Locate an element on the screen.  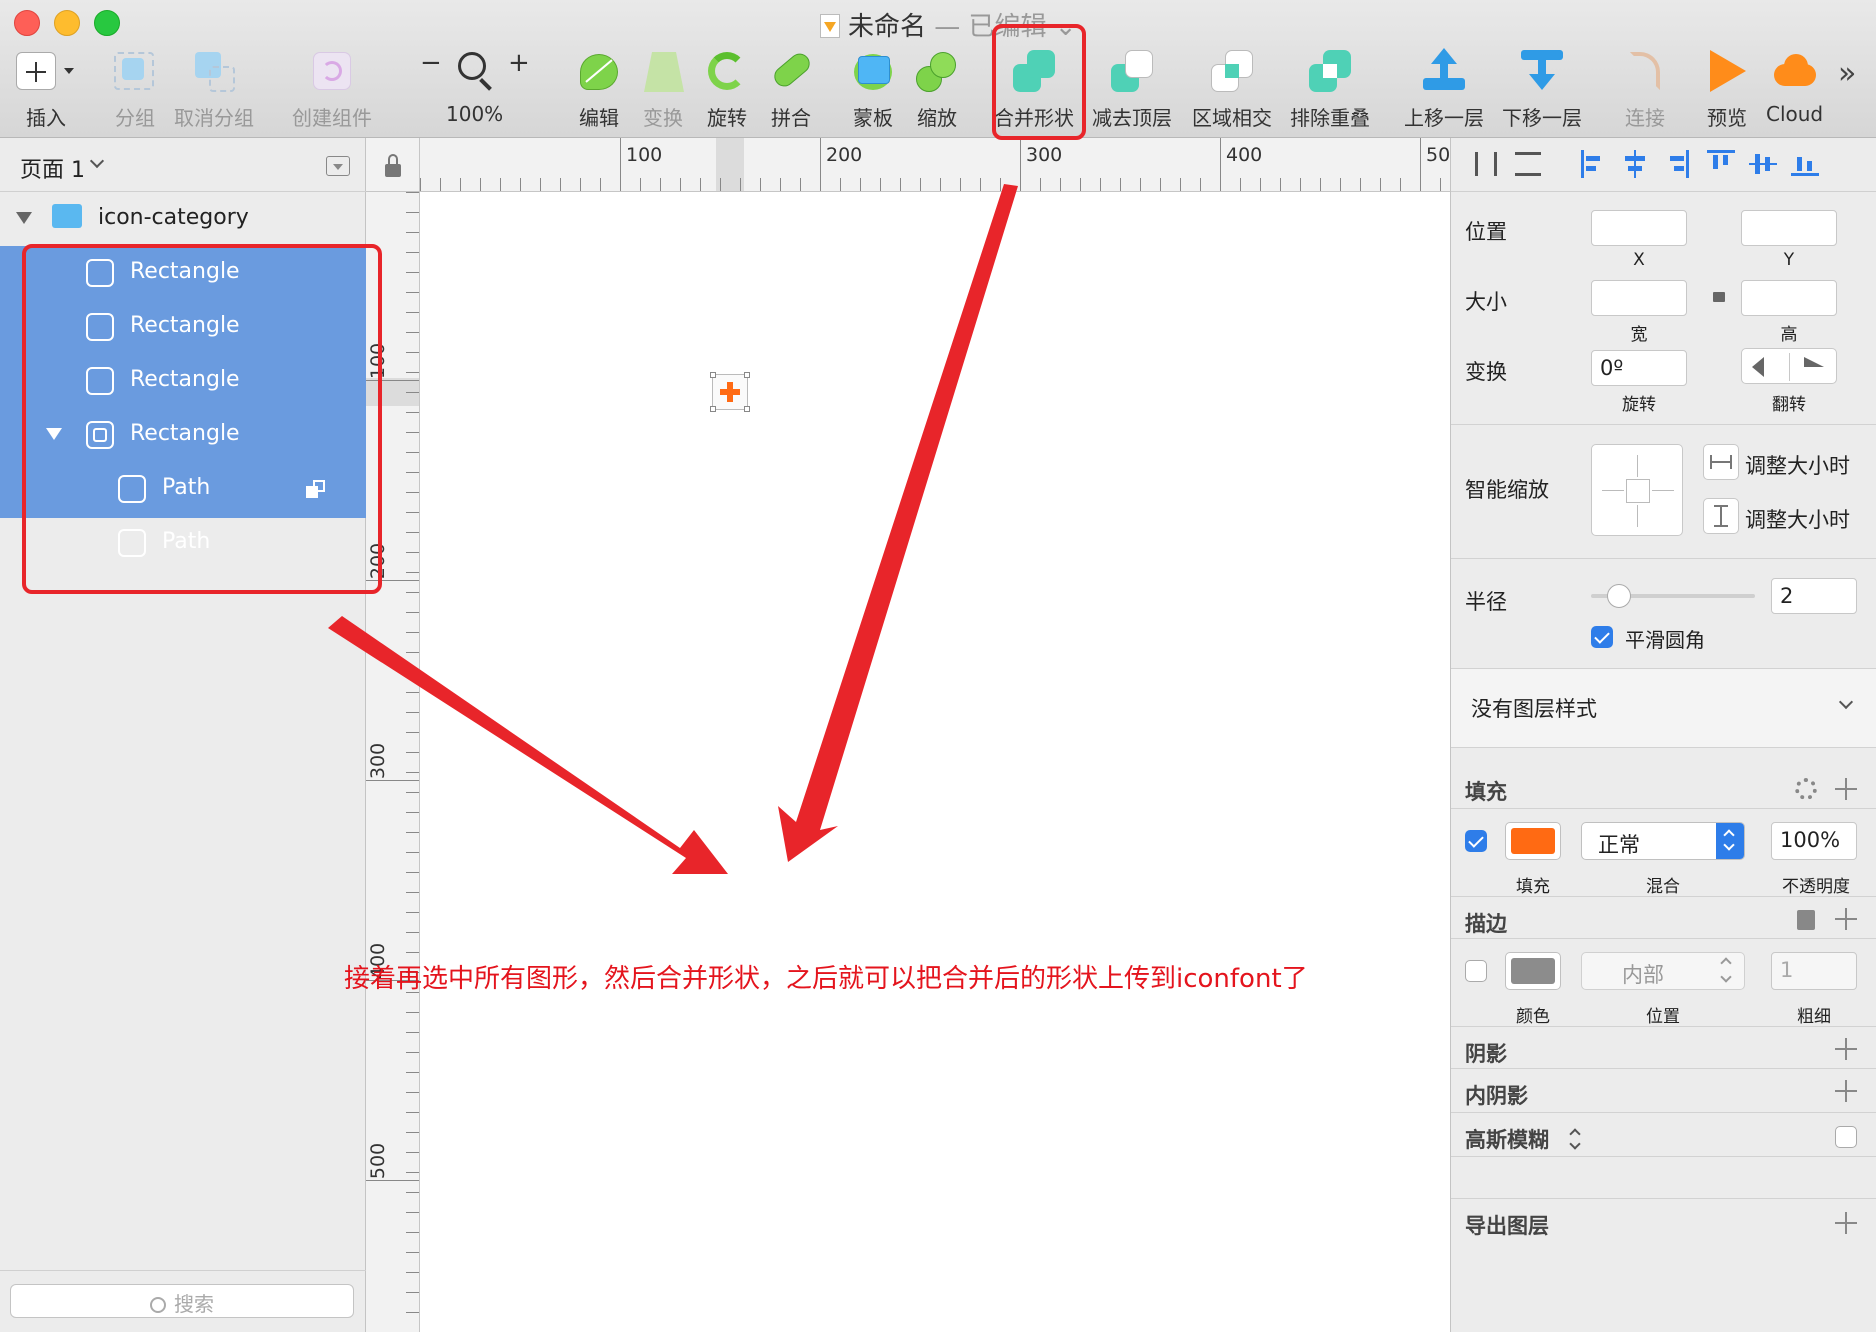
rotate-button: 旋转 is located at coordinates (727, 89).